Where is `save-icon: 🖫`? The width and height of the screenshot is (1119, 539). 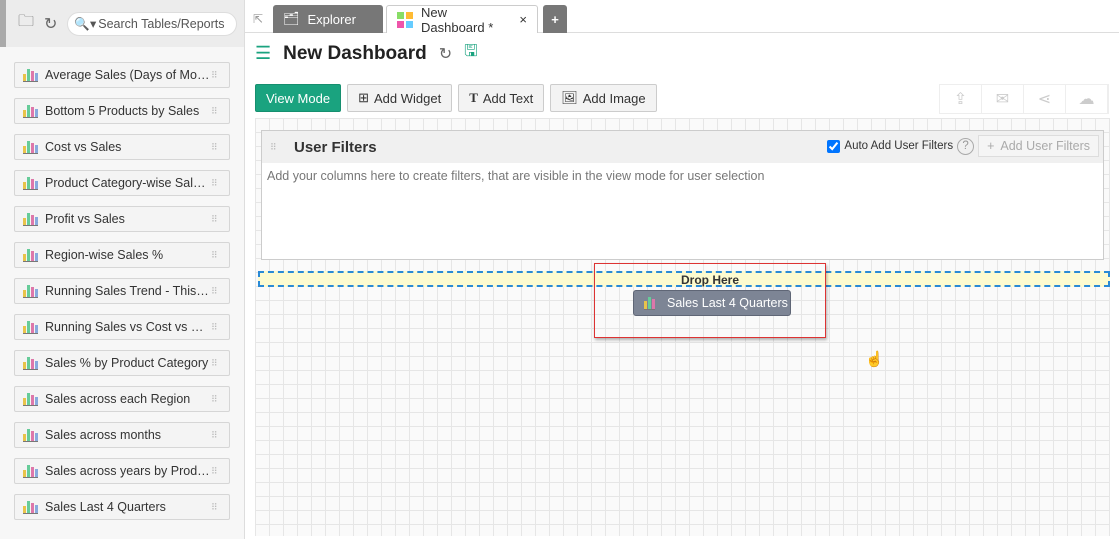
save-icon: 🖫 is located at coordinates (471, 53).